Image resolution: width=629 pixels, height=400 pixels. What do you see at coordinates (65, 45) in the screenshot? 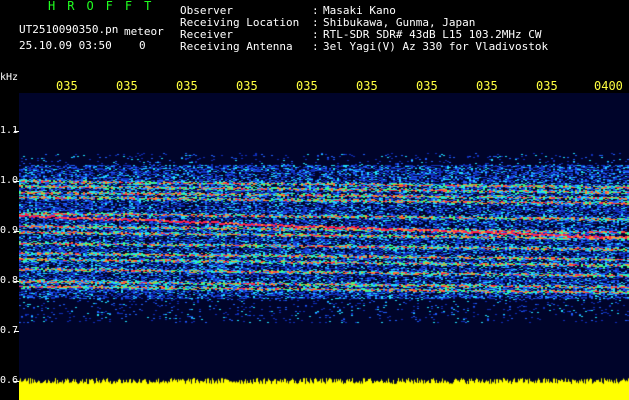
I see `datetime-label: 25.10.09 03:50` at bounding box center [65, 45].